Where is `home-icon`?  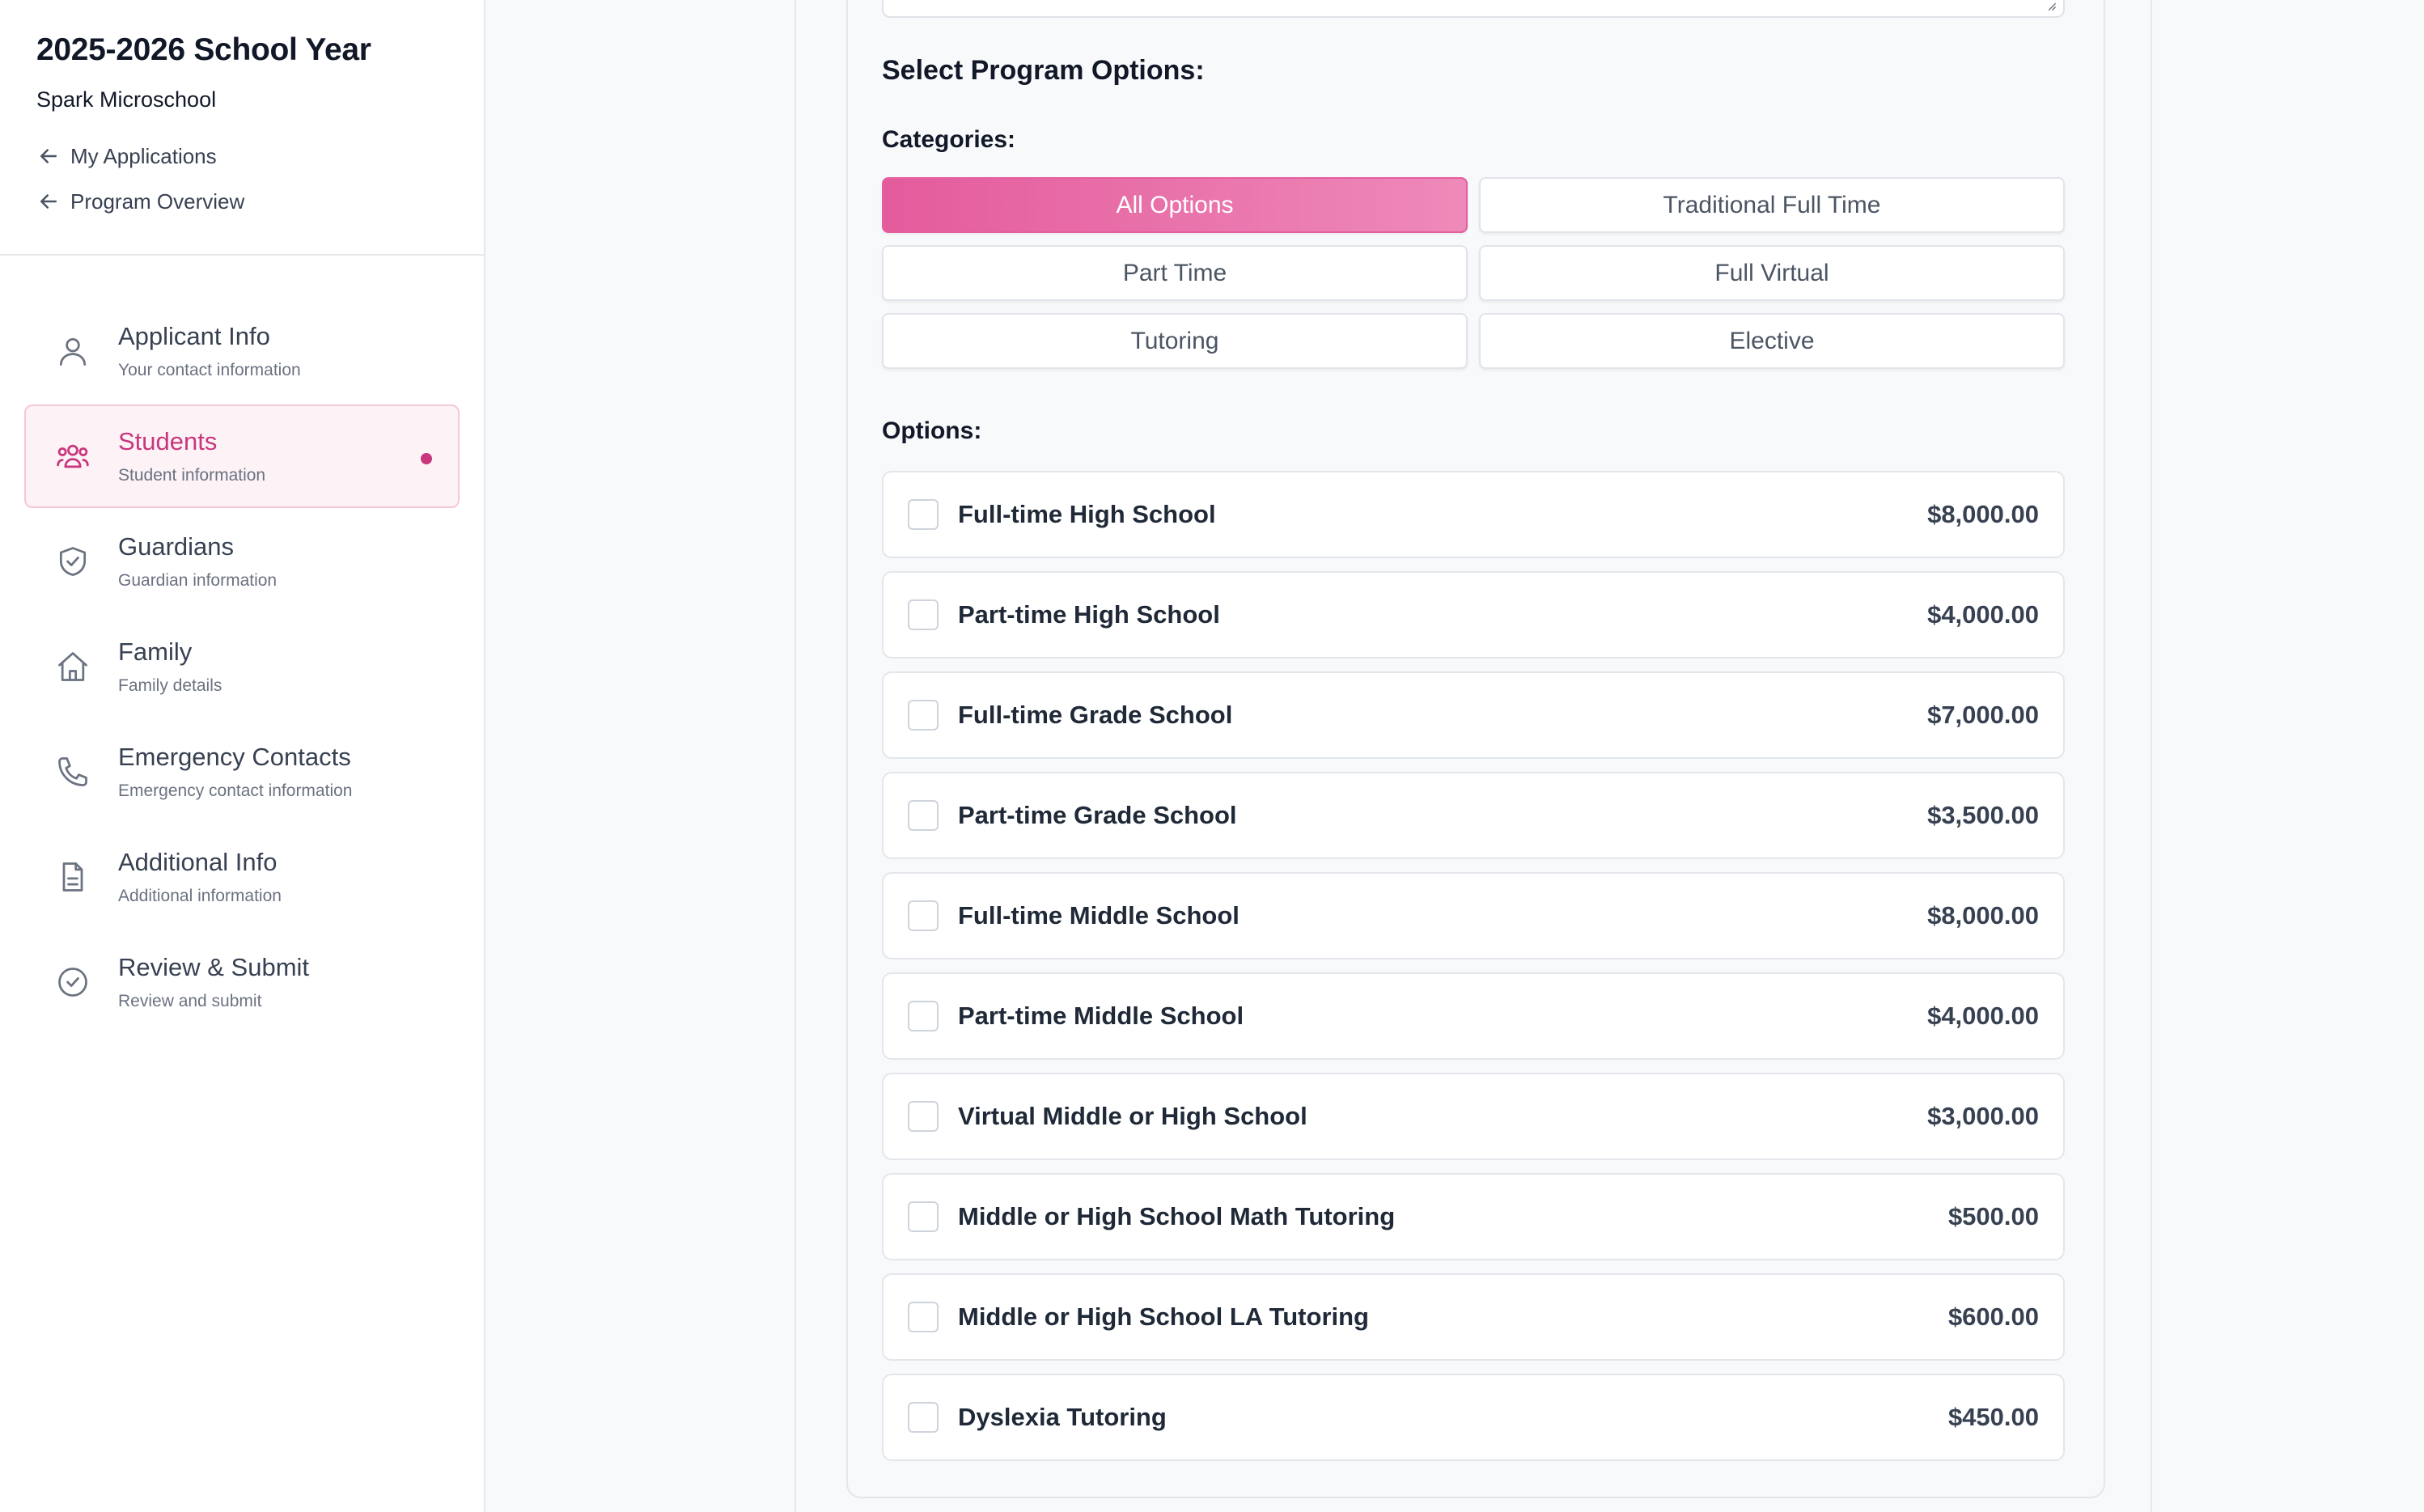 home-icon is located at coordinates (73, 667).